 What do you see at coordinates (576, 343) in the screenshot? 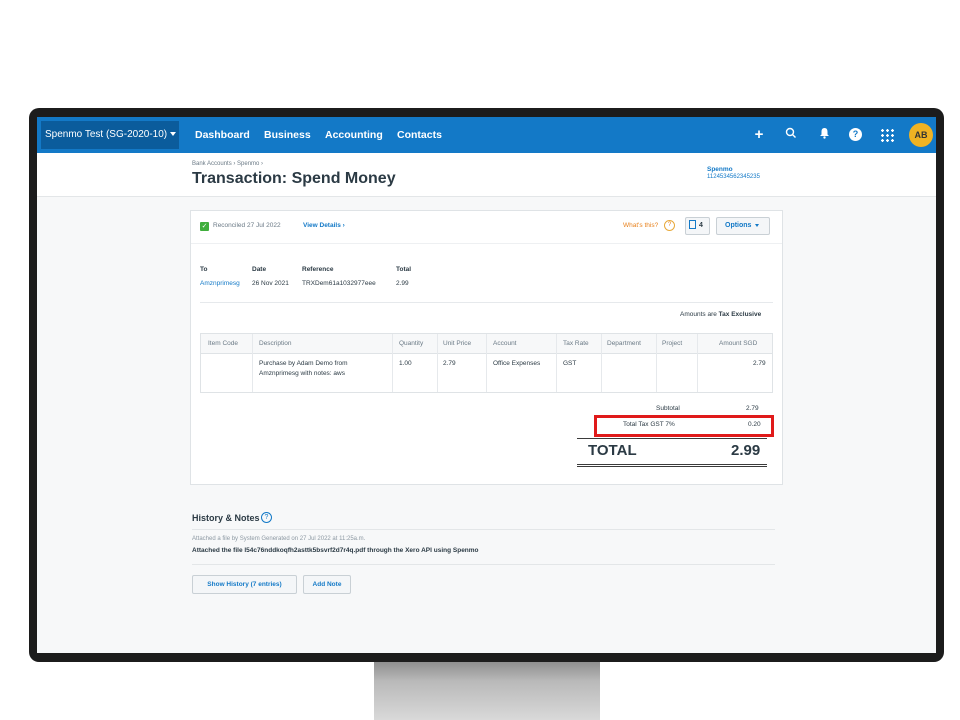
I see `column-header-tax-rate: Tax Rate` at bounding box center [576, 343].